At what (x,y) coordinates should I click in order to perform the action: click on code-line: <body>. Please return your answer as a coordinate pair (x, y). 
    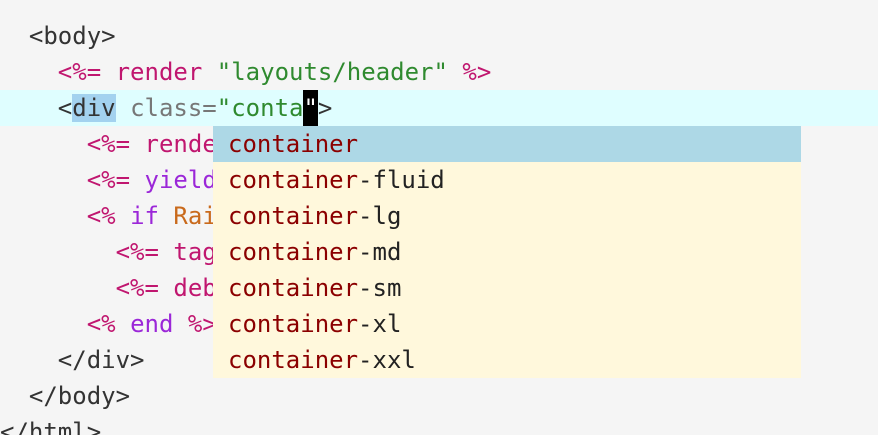
    Looking at the image, I should click on (439, 36).